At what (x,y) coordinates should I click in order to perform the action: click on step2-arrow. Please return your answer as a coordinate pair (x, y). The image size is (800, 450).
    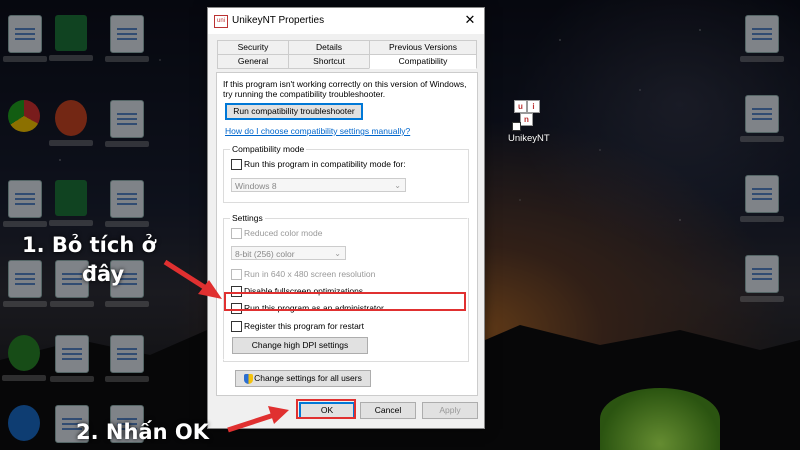
    Looking at the image, I should click on (251, 422).